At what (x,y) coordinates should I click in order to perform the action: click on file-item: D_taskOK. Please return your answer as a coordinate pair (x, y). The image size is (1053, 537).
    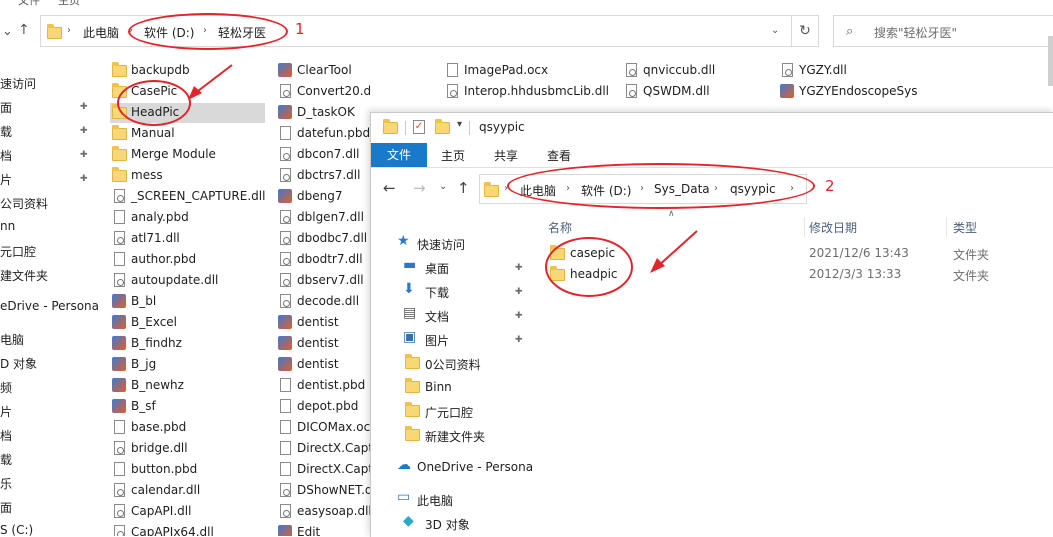
    Looking at the image, I should click on (324, 113).